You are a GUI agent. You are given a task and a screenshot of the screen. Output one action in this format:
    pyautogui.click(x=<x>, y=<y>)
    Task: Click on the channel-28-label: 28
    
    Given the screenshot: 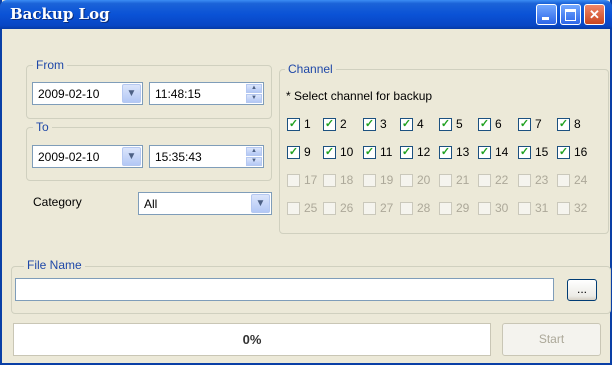 What is the action you would take?
    pyautogui.click(x=424, y=208)
    